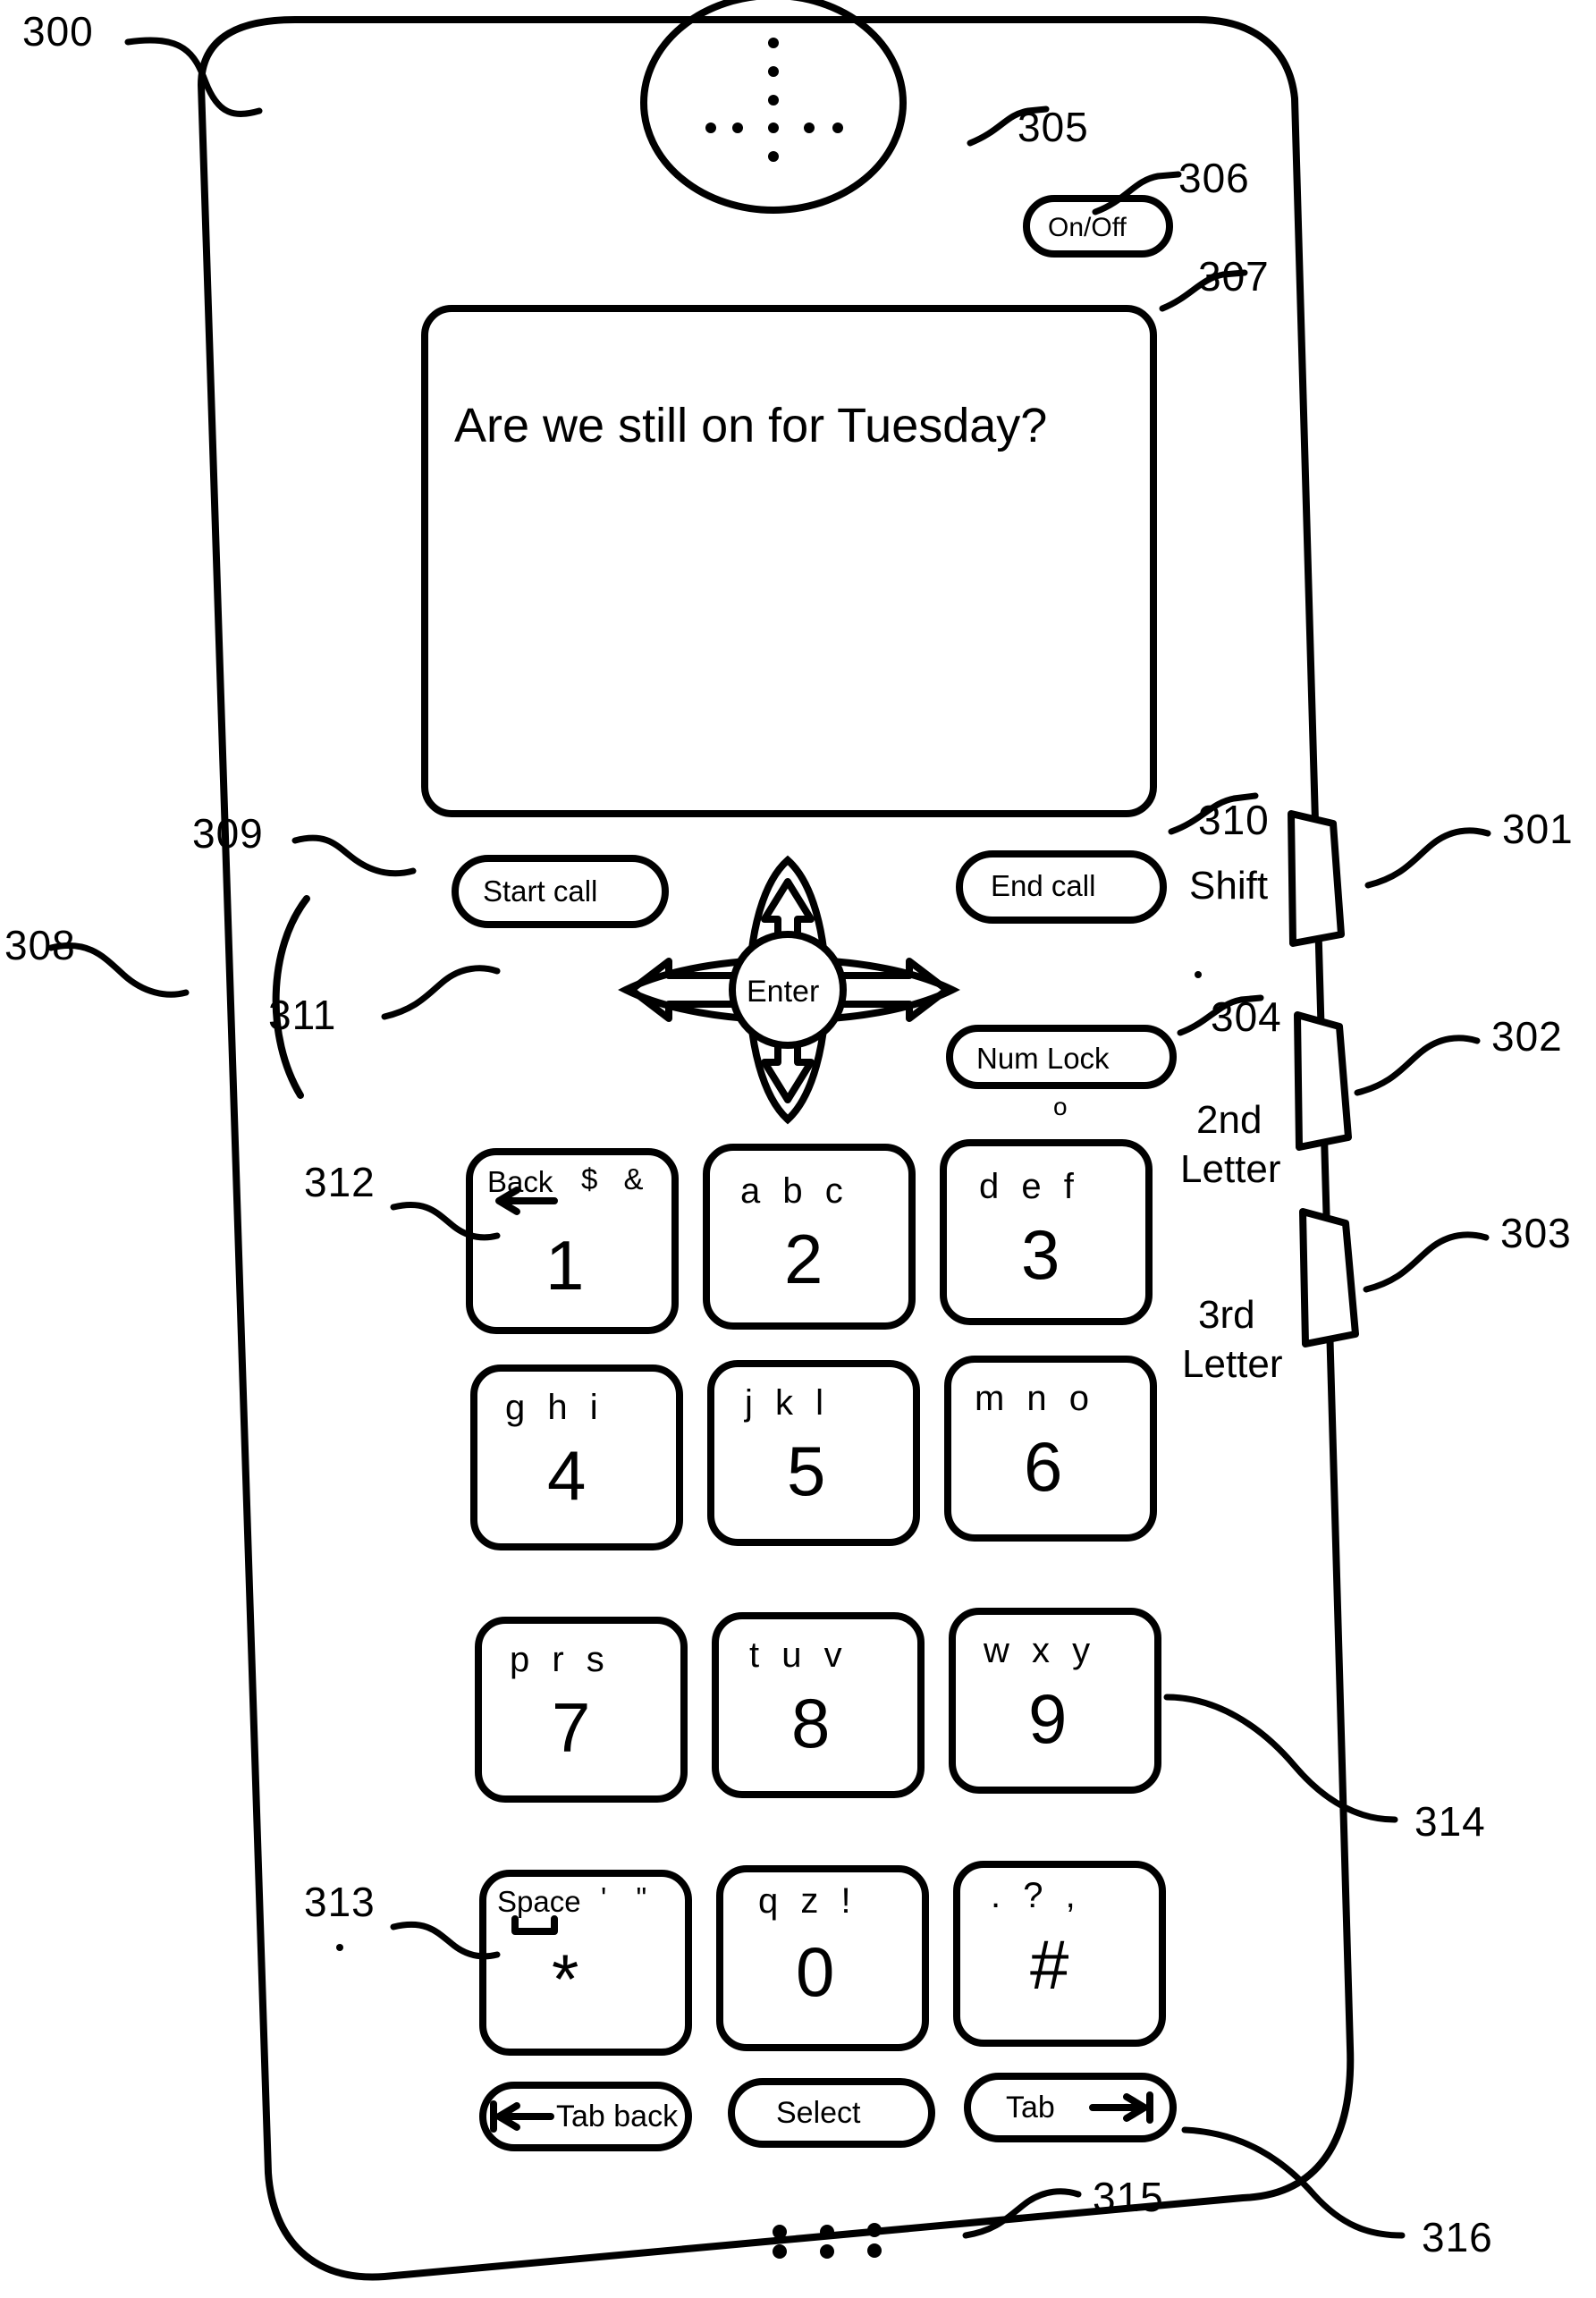 This screenshot has width=1596, height=2298. I want to click on ref-301: 301, so click(1538, 829).